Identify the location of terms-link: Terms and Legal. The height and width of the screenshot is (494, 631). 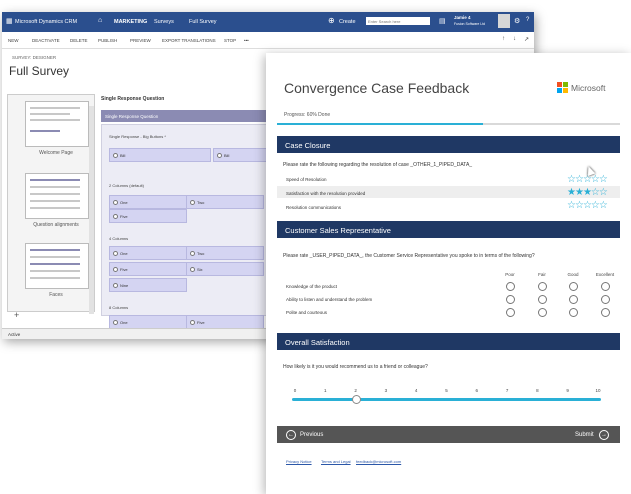
(336, 461).